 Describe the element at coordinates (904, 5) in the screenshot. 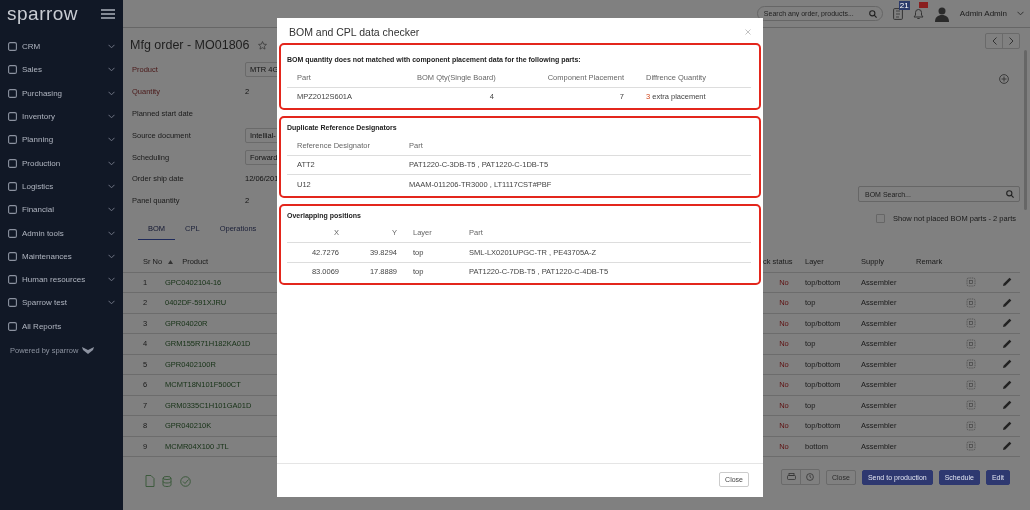

I see `task-count-badge: 21` at that location.